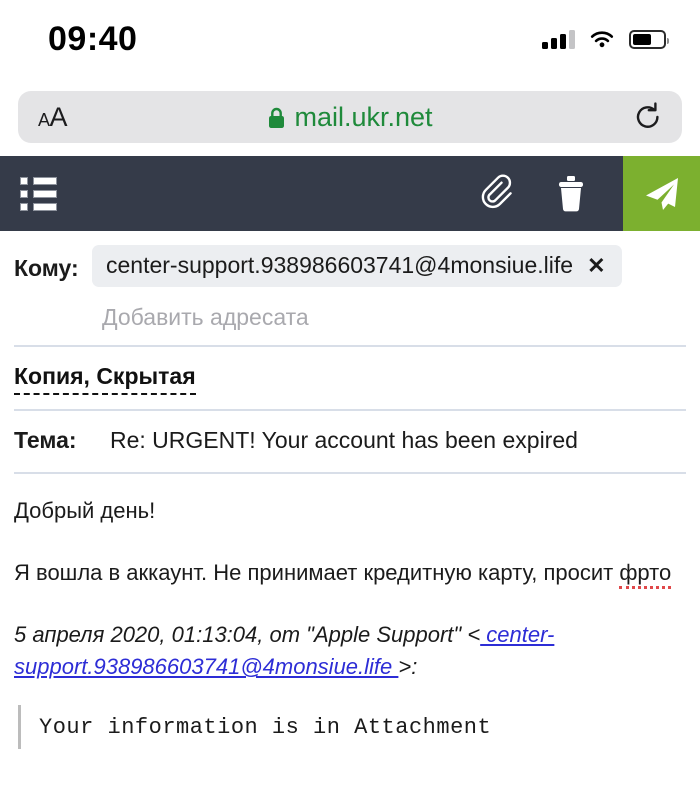  I want to click on body-greeting: Добрый день!, so click(85, 510).